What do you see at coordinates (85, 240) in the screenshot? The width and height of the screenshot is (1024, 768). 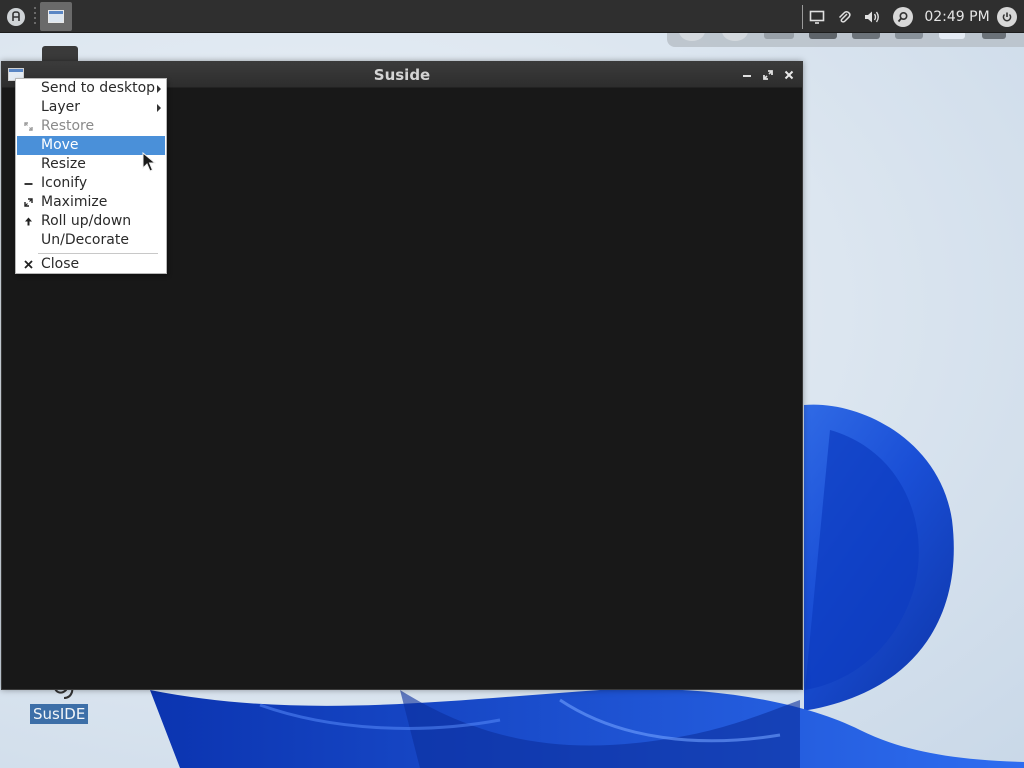 I see `menu-item-label: Un/Decorate` at bounding box center [85, 240].